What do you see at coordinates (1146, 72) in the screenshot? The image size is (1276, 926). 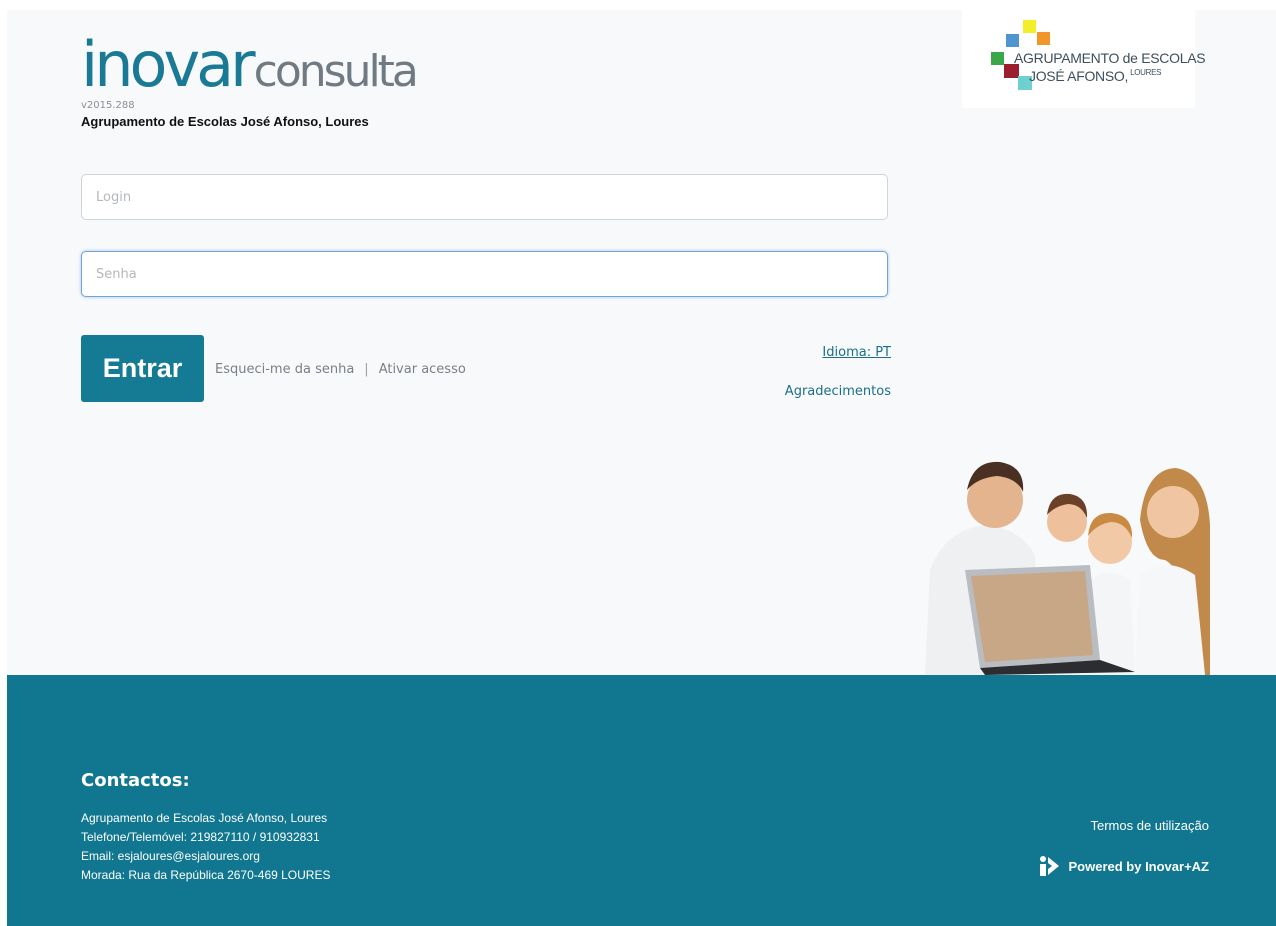 I see `school-logo-line2-small: LOURES` at bounding box center [1146, 72].